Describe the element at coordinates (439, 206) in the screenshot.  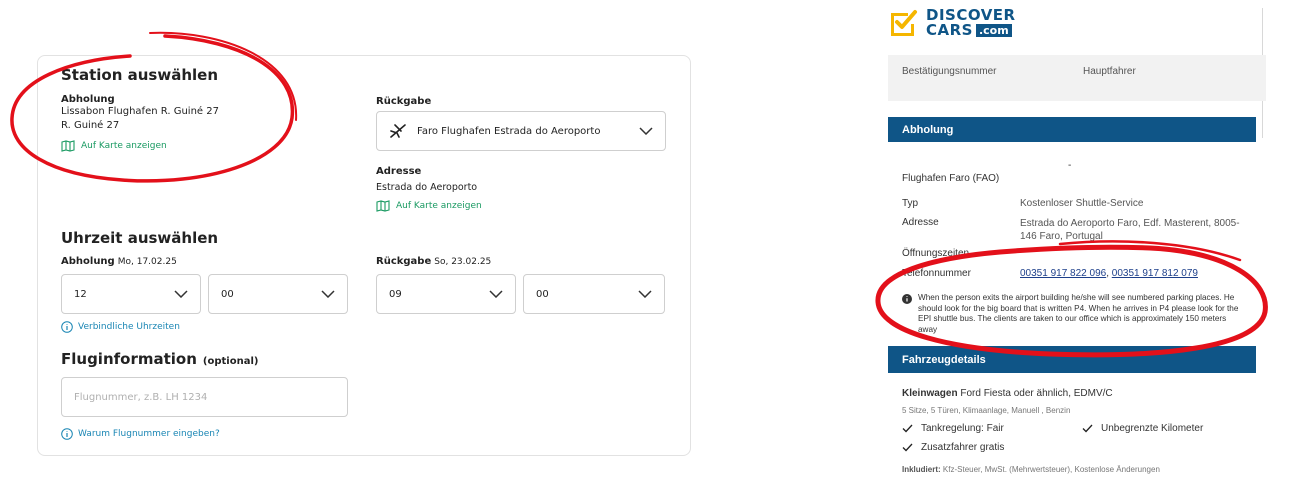
I see `return-map-link-label: Auf Karte anzeigen` at that location.